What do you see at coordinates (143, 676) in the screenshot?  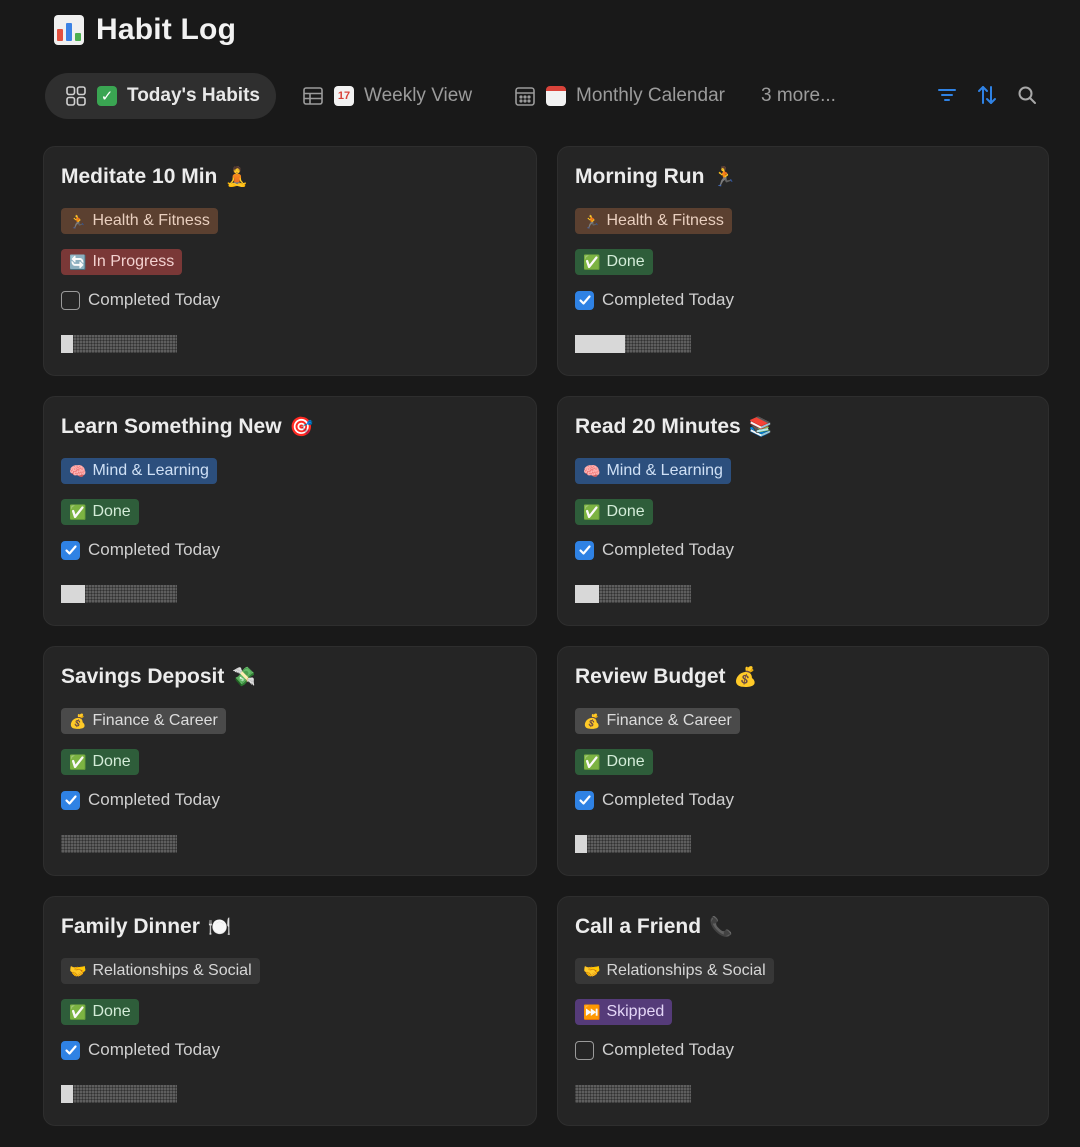 I see `habit-name: Savings Deposit` at bounding box center [143, 676].